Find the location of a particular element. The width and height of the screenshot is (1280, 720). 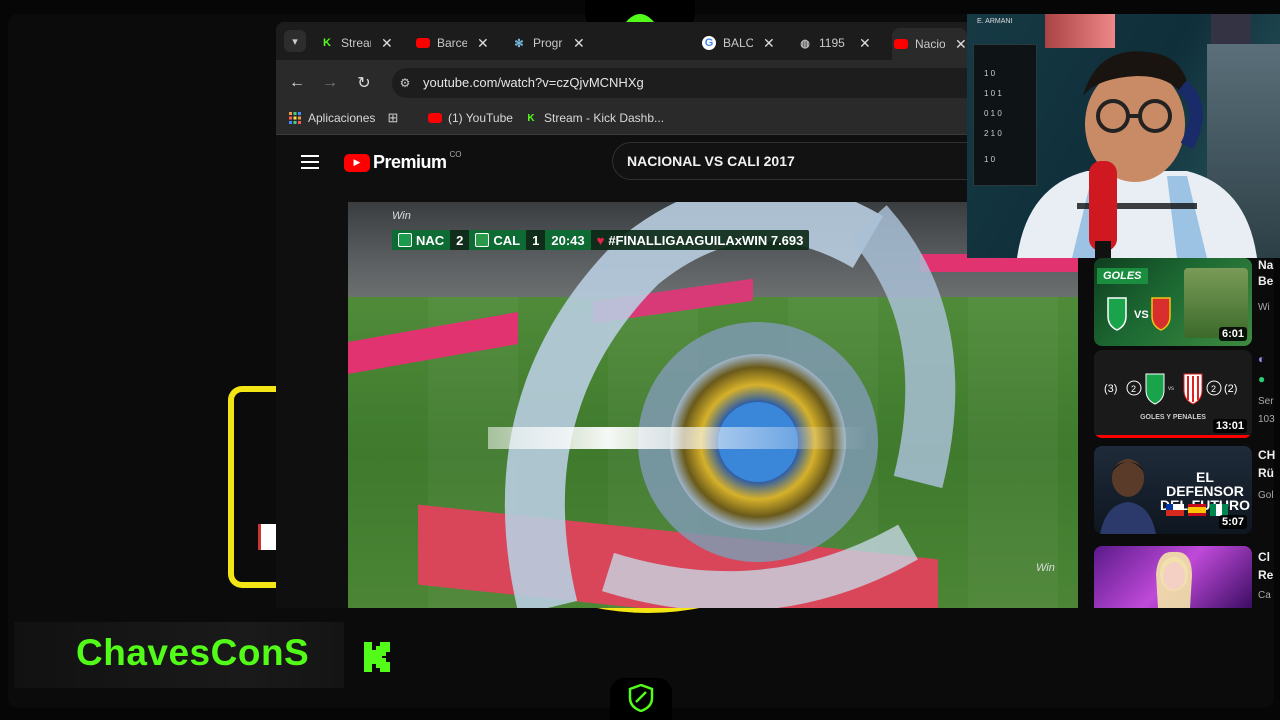

site-info-icon: ⚙ is located at coordinates (405, 83).